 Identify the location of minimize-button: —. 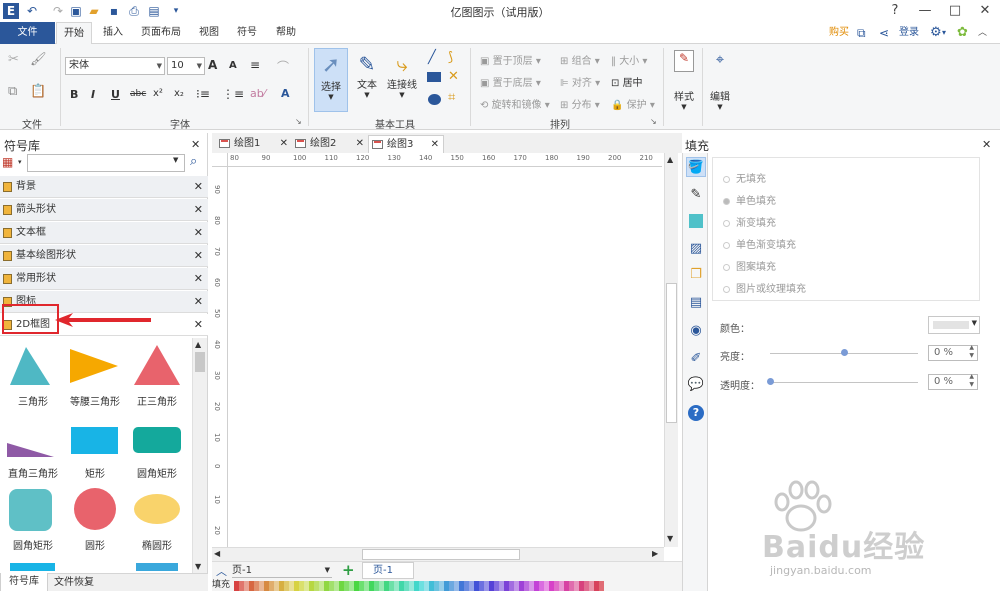
(925, 11).